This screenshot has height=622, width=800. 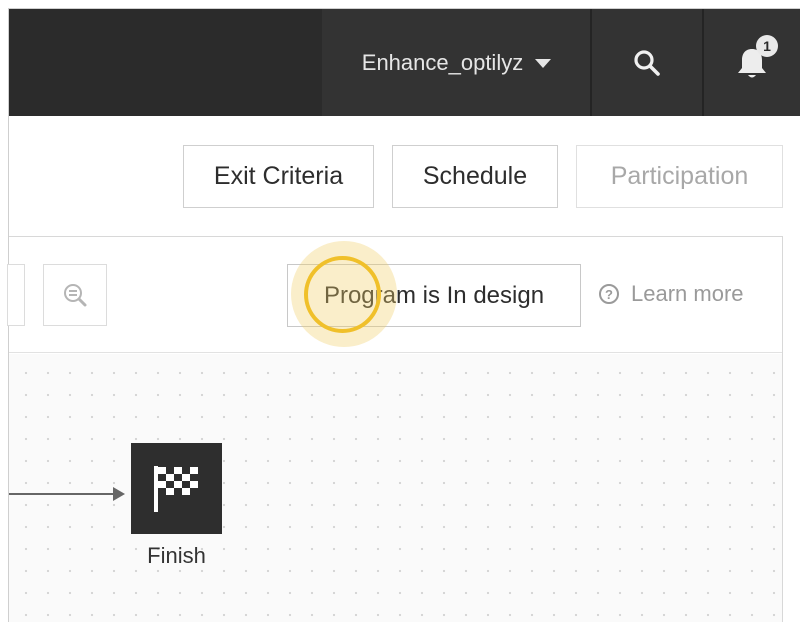 What do you see at coordinates (119, 494) in the screenshot?
I see `arrowhead-icon` at bounding box center [119, 494].